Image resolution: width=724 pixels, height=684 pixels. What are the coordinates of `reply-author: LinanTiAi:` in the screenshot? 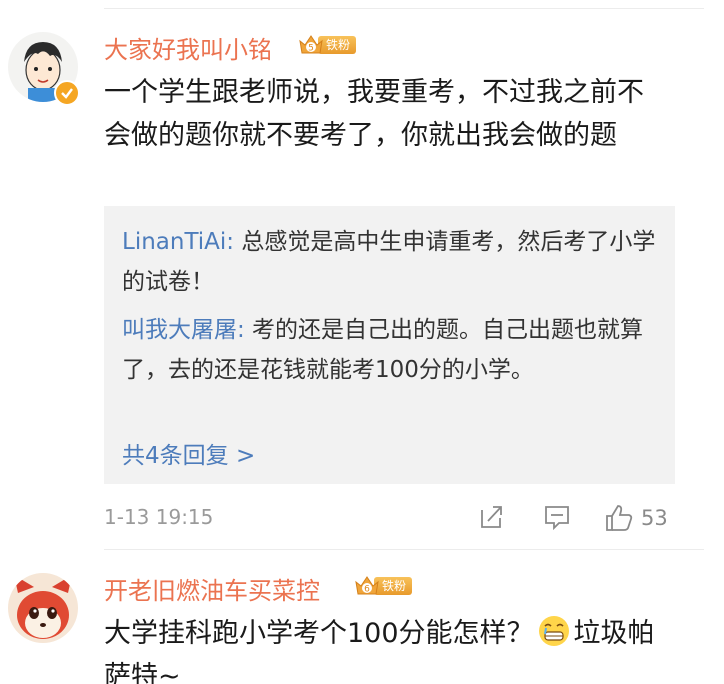 It's located at (178, 242).